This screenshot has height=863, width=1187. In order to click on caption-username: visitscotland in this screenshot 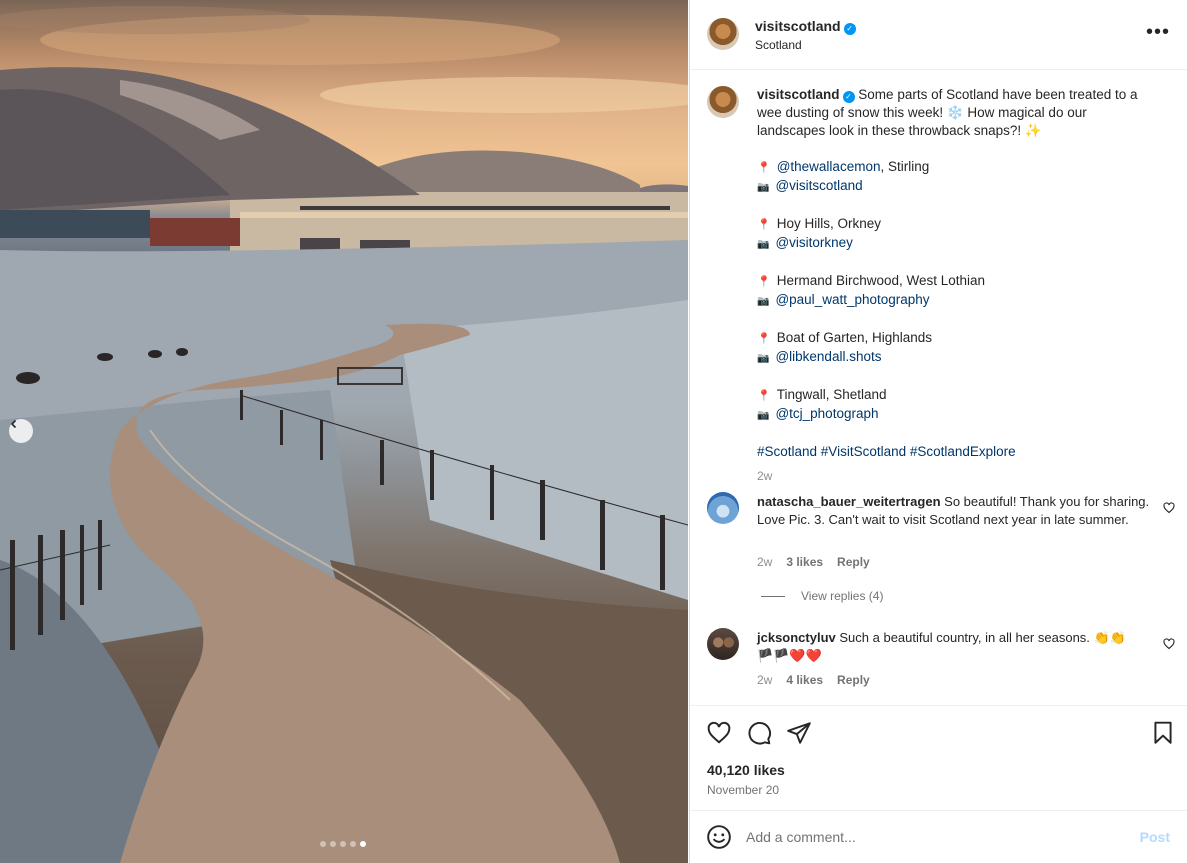, I will do `click(798, 94)`.